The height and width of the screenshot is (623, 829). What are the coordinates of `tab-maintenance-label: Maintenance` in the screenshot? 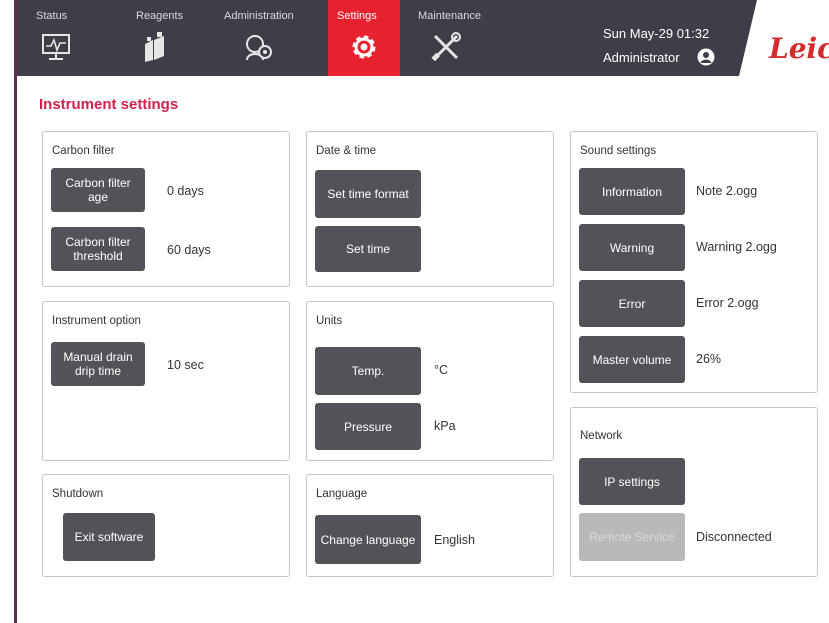 It's located at (449, 16).